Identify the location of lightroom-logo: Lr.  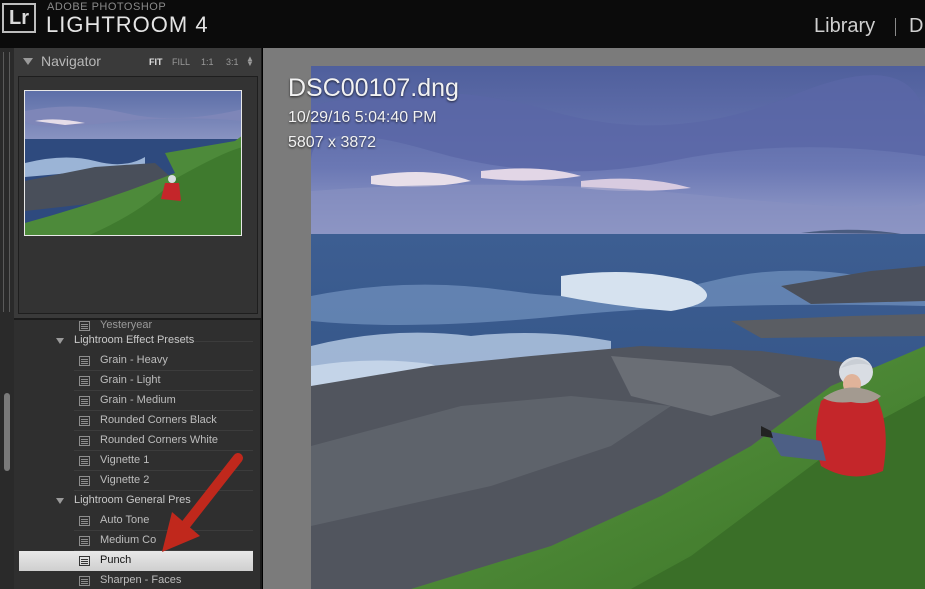
(19, 18).